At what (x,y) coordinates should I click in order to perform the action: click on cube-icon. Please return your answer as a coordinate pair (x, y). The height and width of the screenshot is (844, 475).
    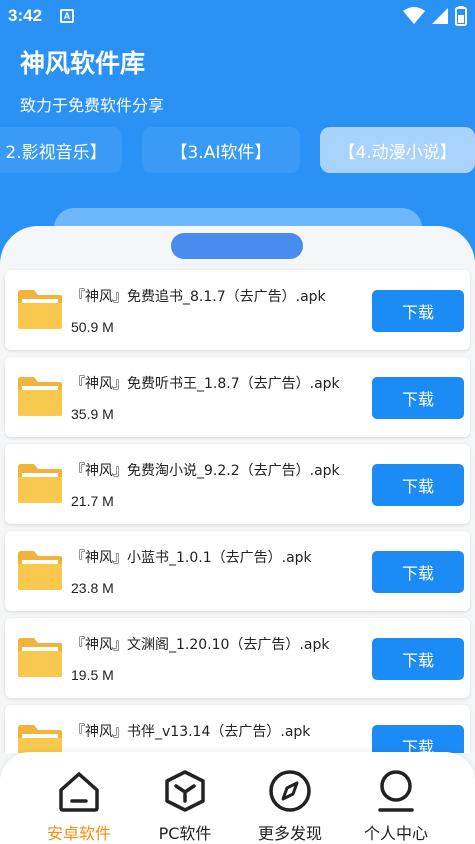
    Looking at the image, I should click on (185, 791).